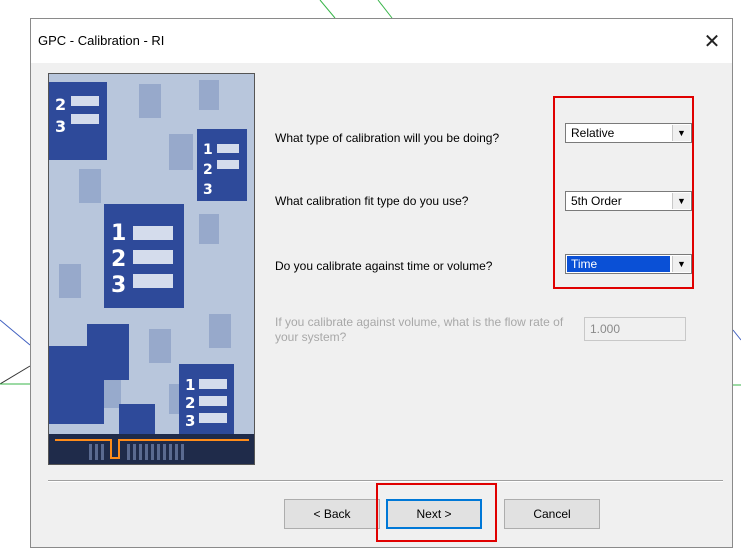 This screenshot has height=549, width=741. What do you see at coordinates (436, 512) in the screenshot?
I see `next-button-highlight-box` at bounding box center [436, 512].